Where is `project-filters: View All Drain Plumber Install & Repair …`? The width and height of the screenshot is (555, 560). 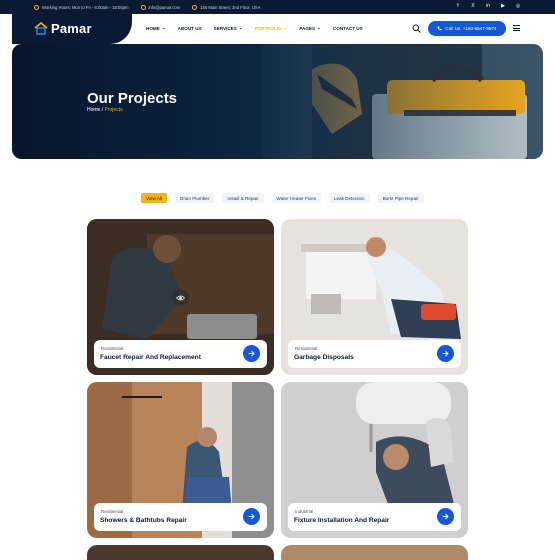 project-filters: View All Drain Plumber Install & Repair … is located at coordinates (282, 198).